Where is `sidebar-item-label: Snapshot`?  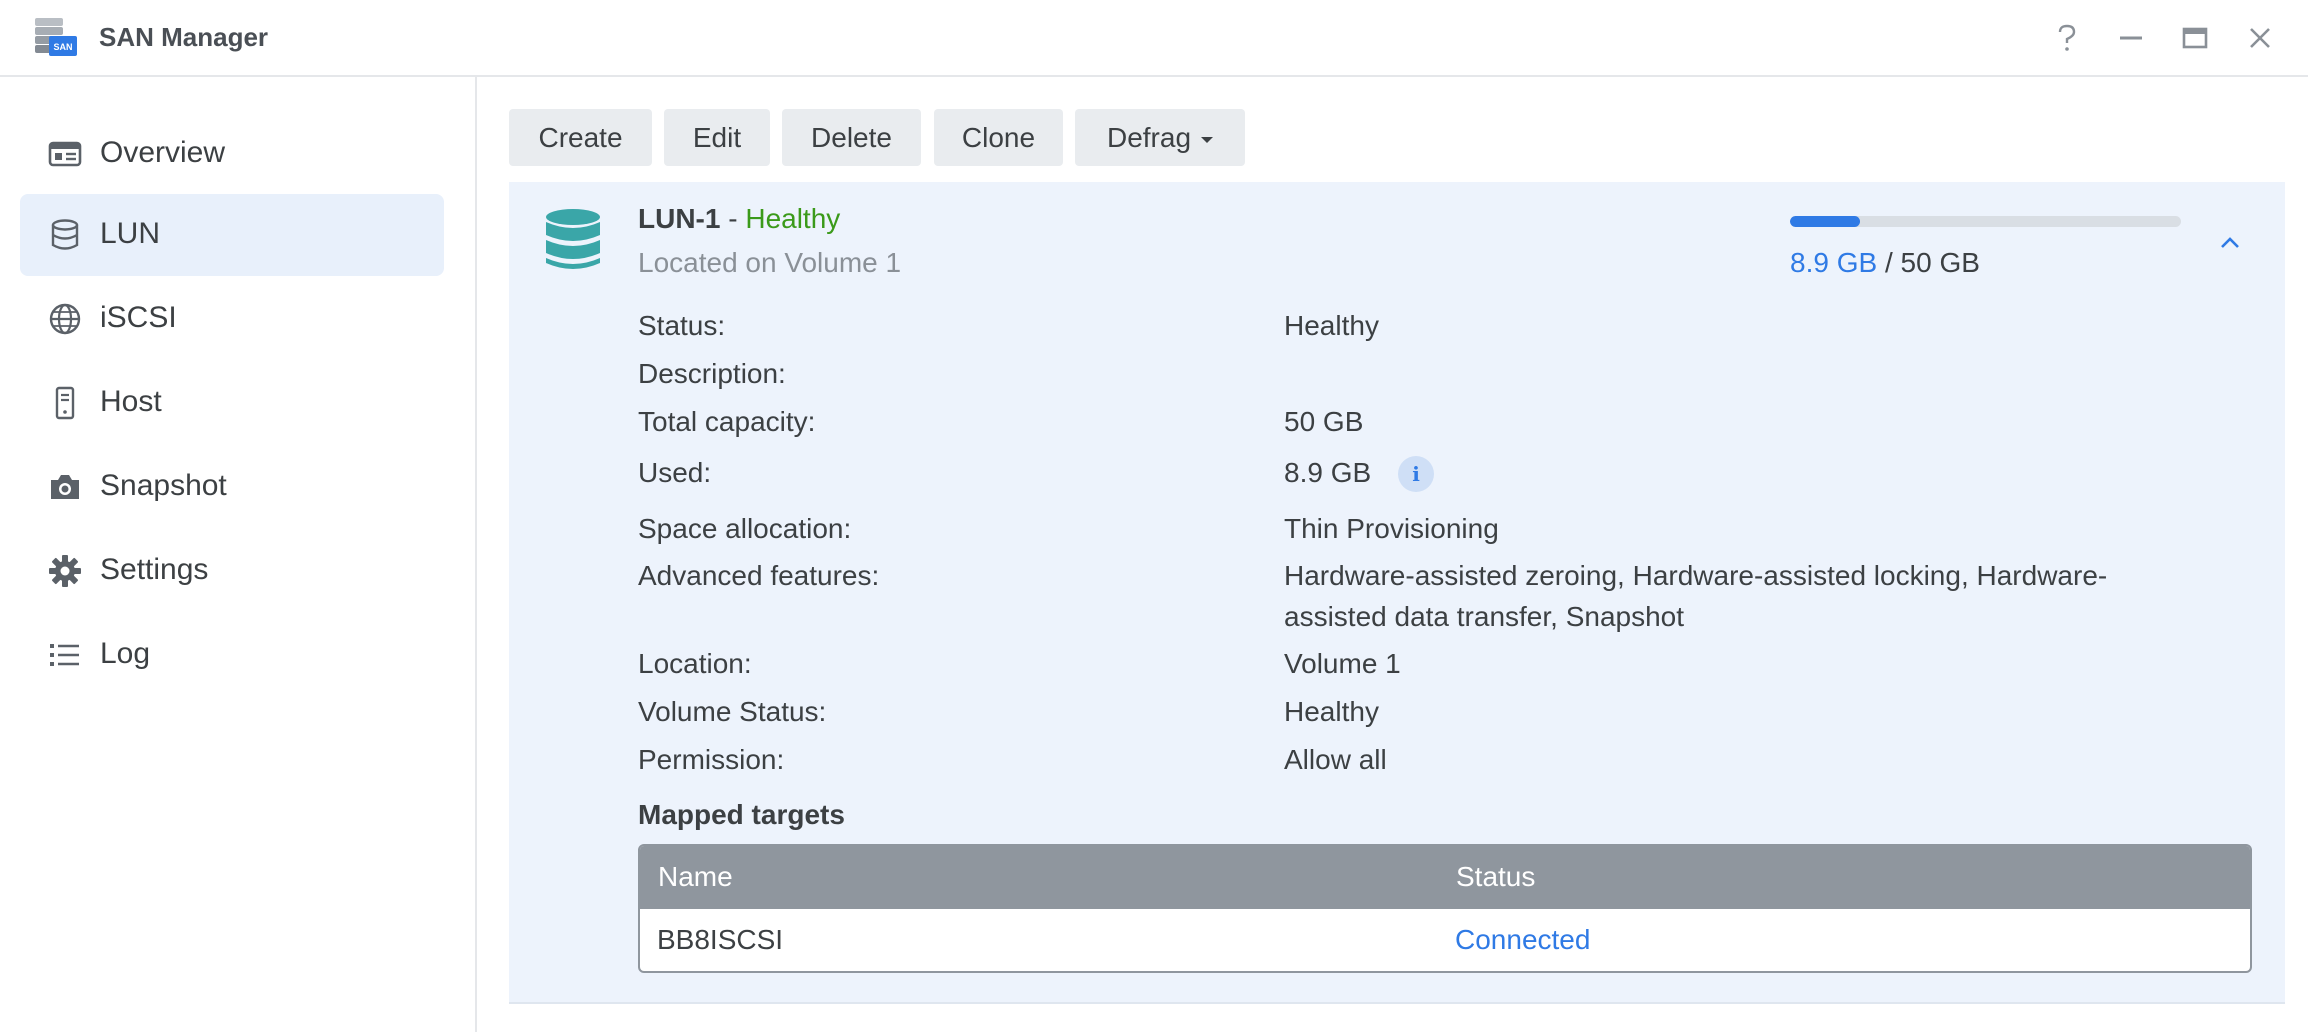
sidebar-item-label: Snapshot is located at coordinates (163, 485).